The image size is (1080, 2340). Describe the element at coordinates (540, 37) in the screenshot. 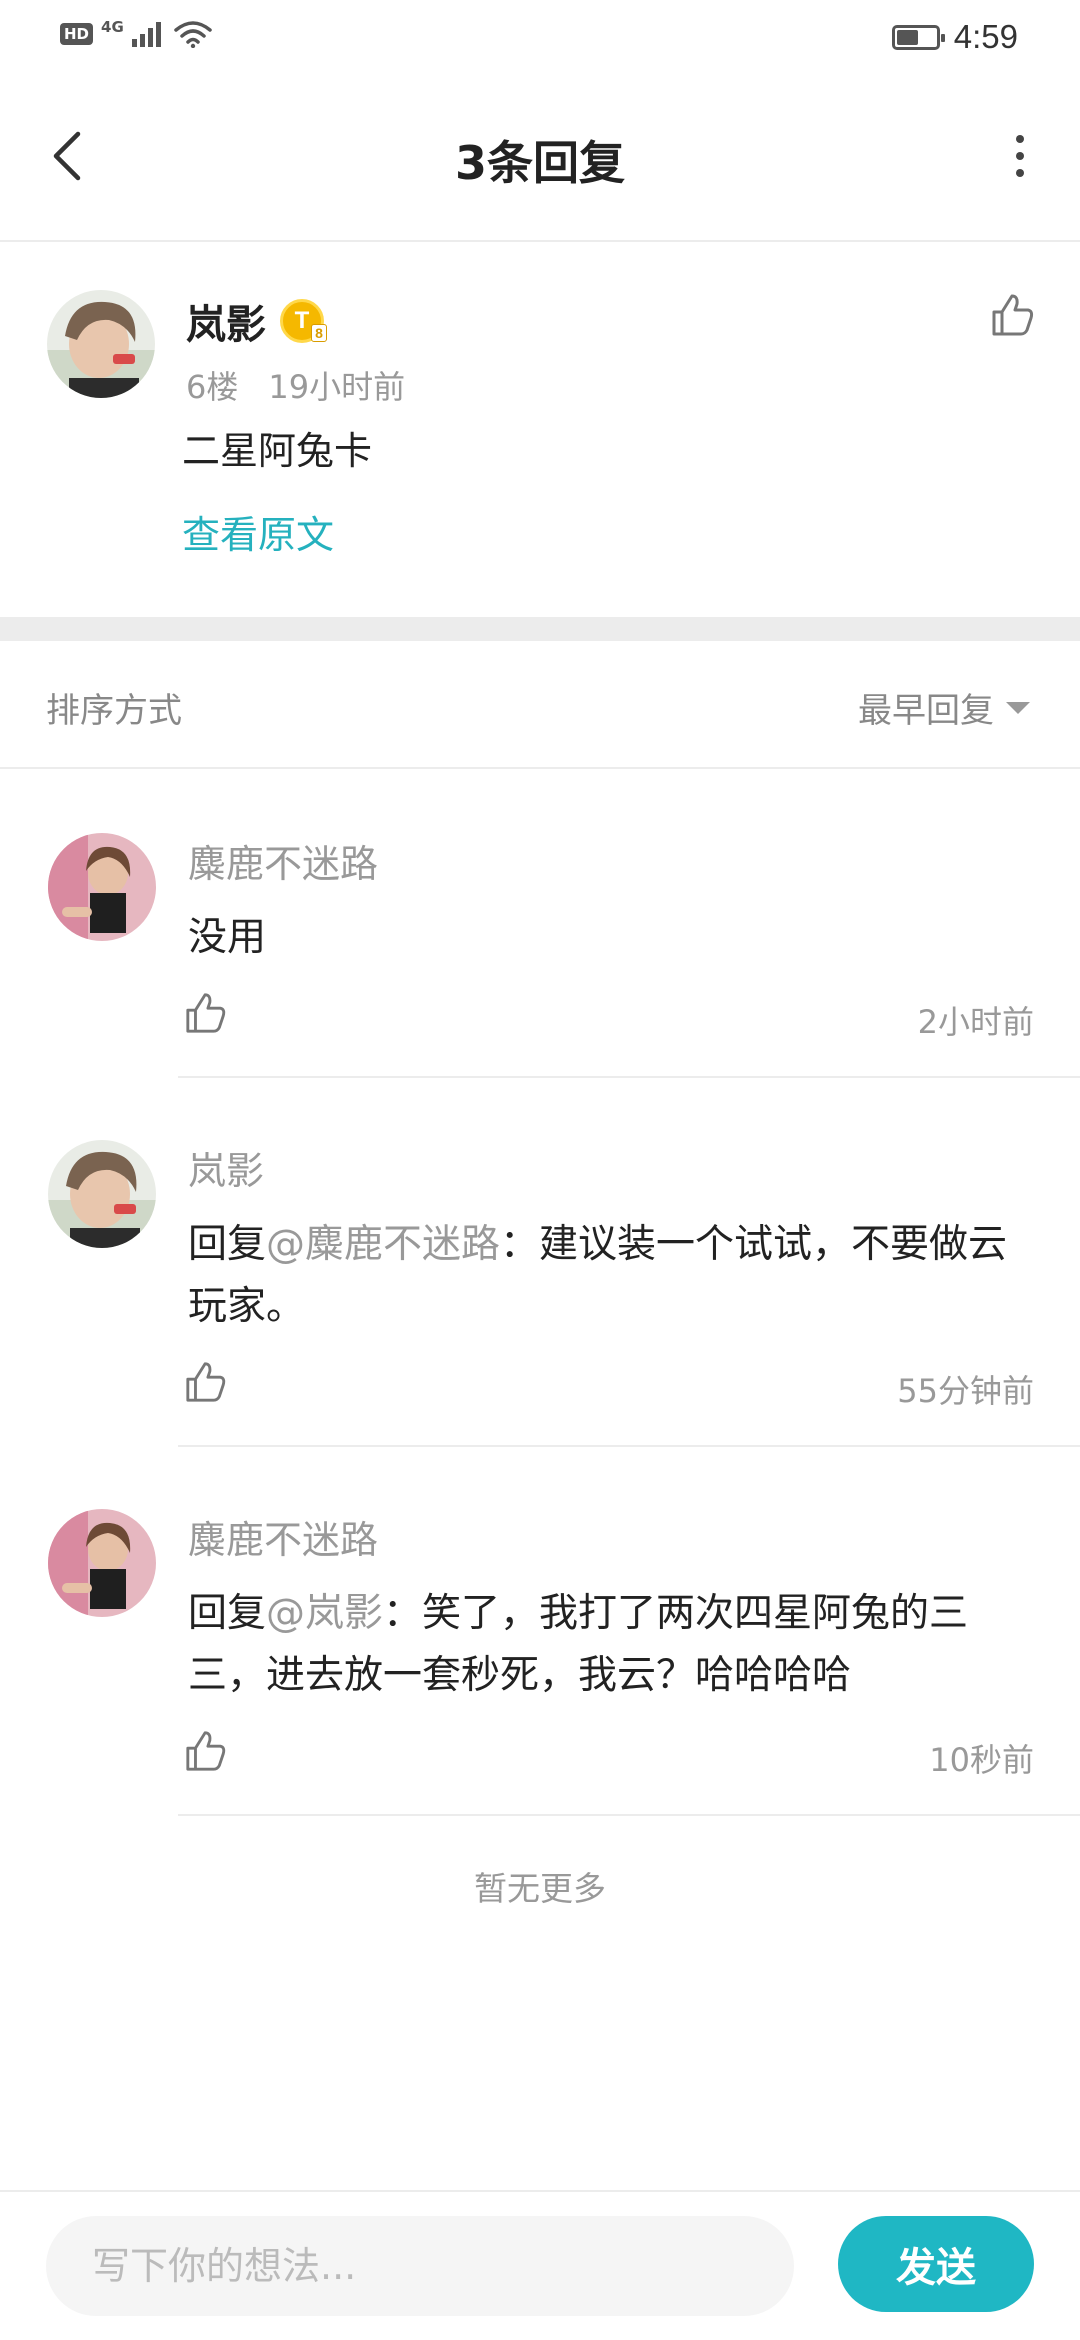

I see `status-bar: HD 4G 4:59` at that location.